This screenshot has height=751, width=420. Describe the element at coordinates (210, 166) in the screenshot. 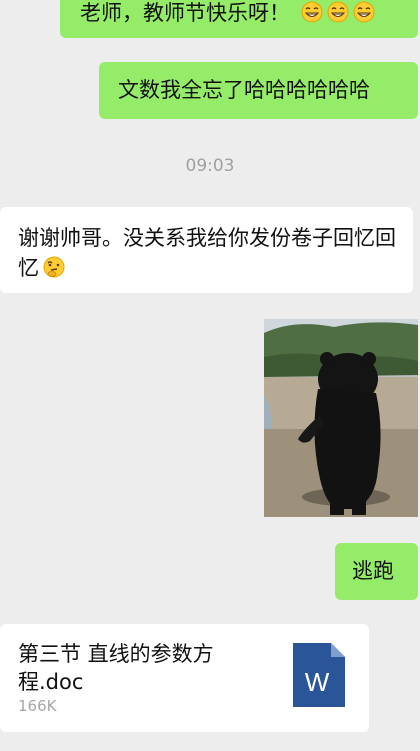

I see `timestamp: 09:03` at that location.